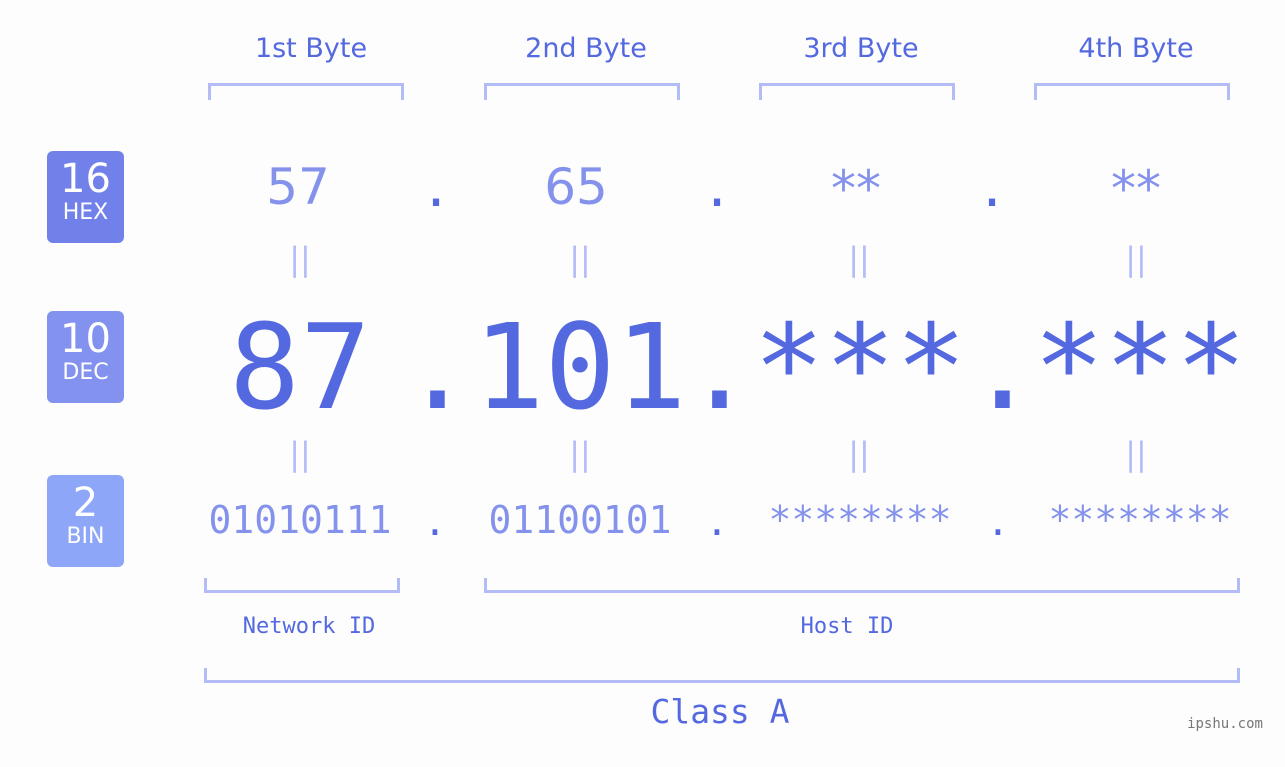 The image size is (1285, 767). I want to click on hex-badge-label: HEX, so click(85, 212).